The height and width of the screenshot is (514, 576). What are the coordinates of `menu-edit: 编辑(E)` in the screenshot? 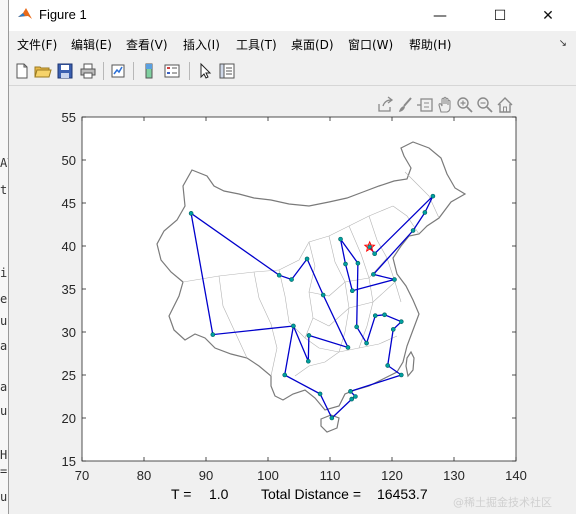 It's located at (91, 44).